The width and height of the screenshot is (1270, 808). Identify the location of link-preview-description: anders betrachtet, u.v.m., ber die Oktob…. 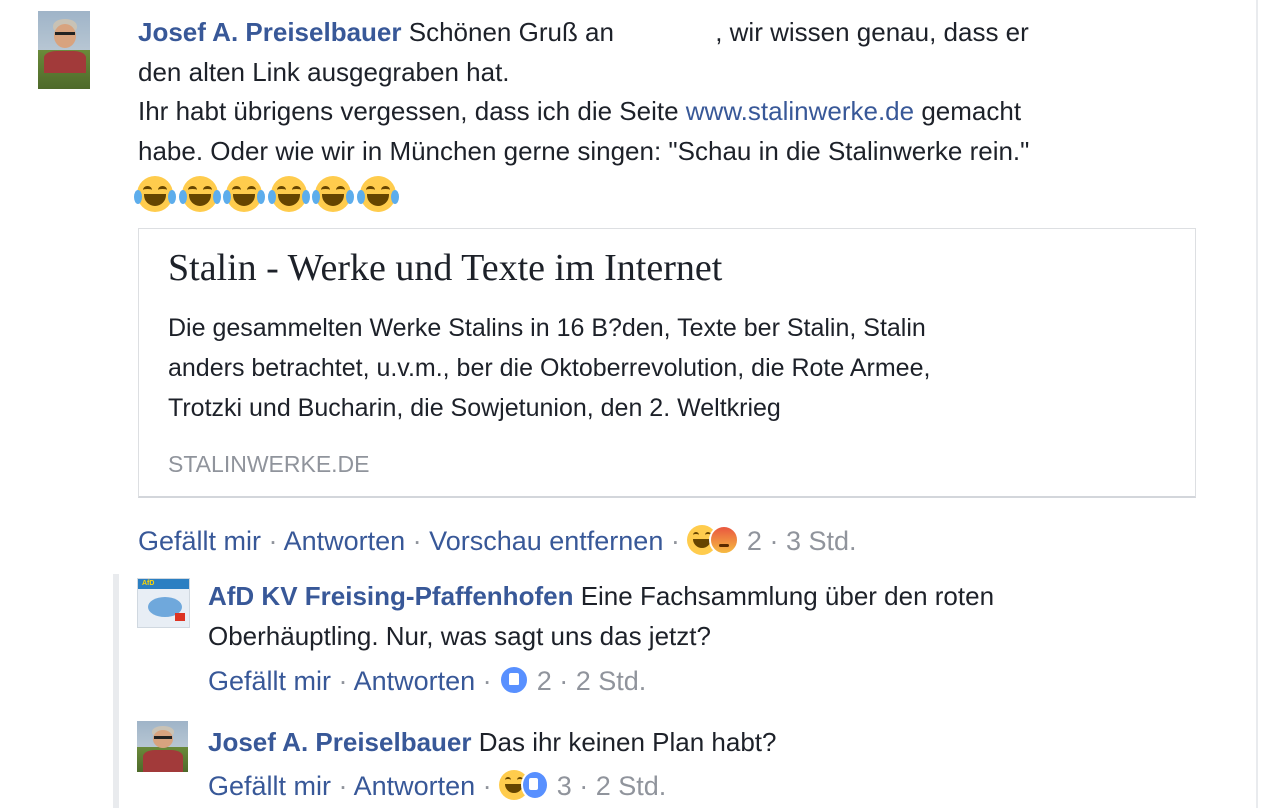
(549, 368).